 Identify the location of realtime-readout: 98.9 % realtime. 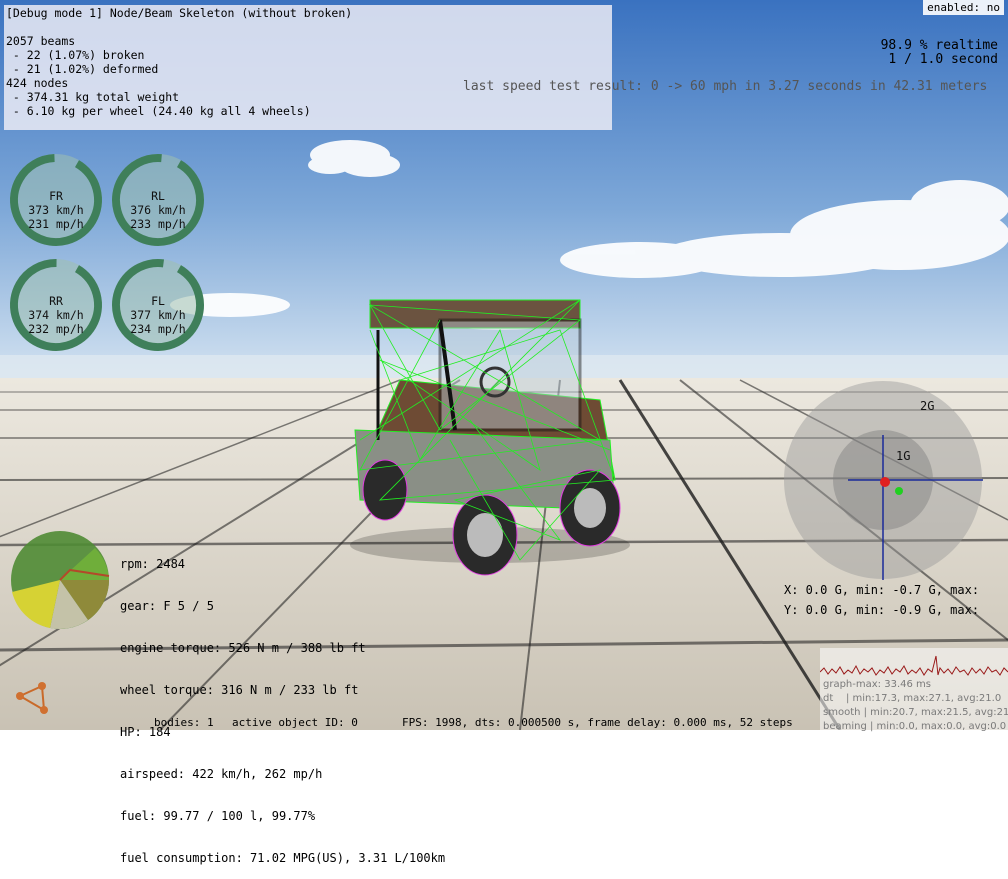
(939, 45).